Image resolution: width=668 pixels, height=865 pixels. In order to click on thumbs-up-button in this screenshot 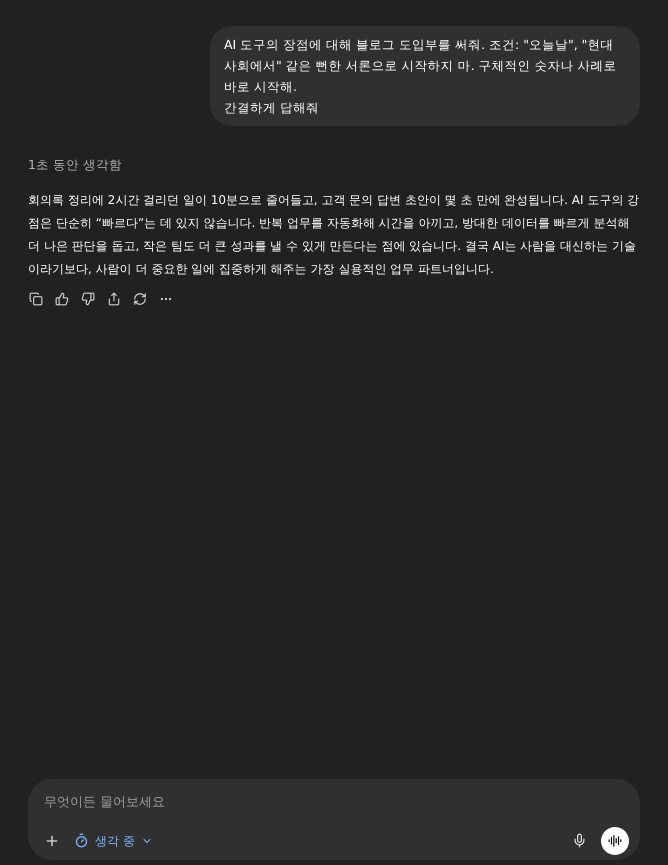, I will do `click(62, 298)`.